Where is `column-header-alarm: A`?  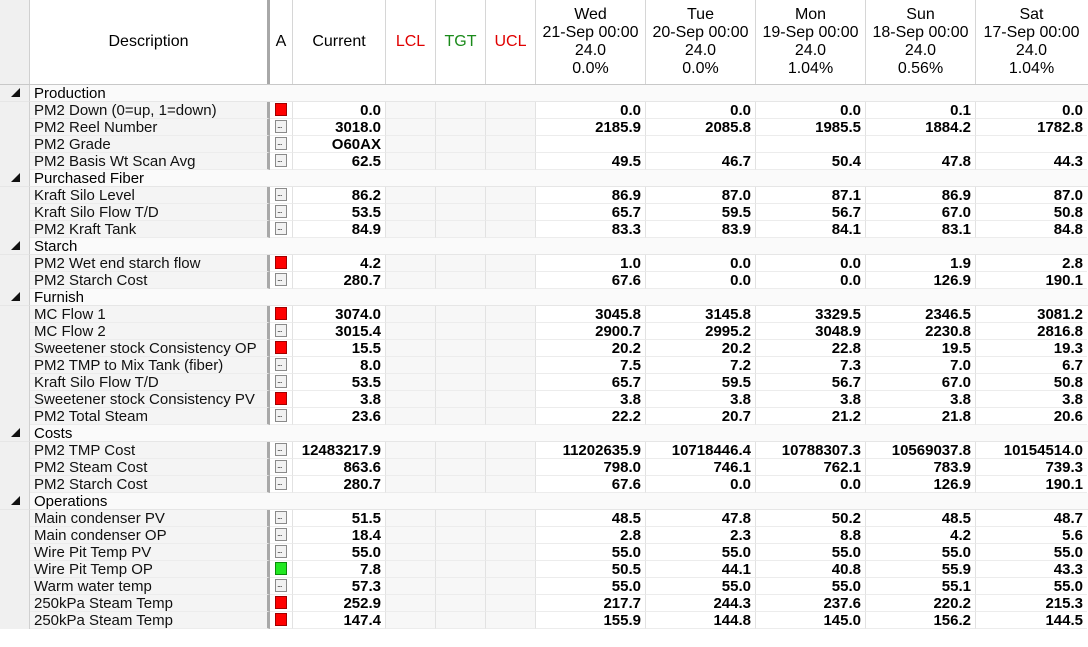
column-header-alarm: A is located at coordinates (281, 42).